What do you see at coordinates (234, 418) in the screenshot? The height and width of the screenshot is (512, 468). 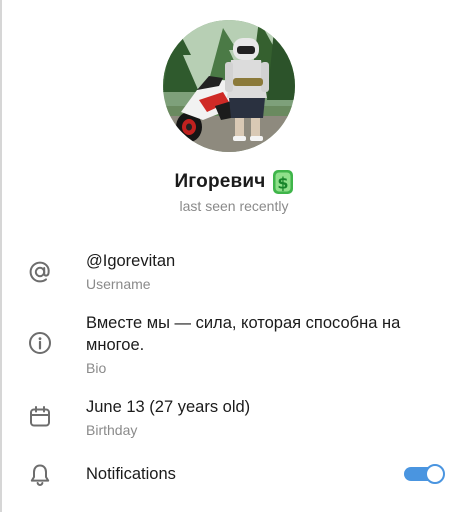 I see `birthday-row: June 13 (27 years old) Birthday` at bounding box center [234, 418].